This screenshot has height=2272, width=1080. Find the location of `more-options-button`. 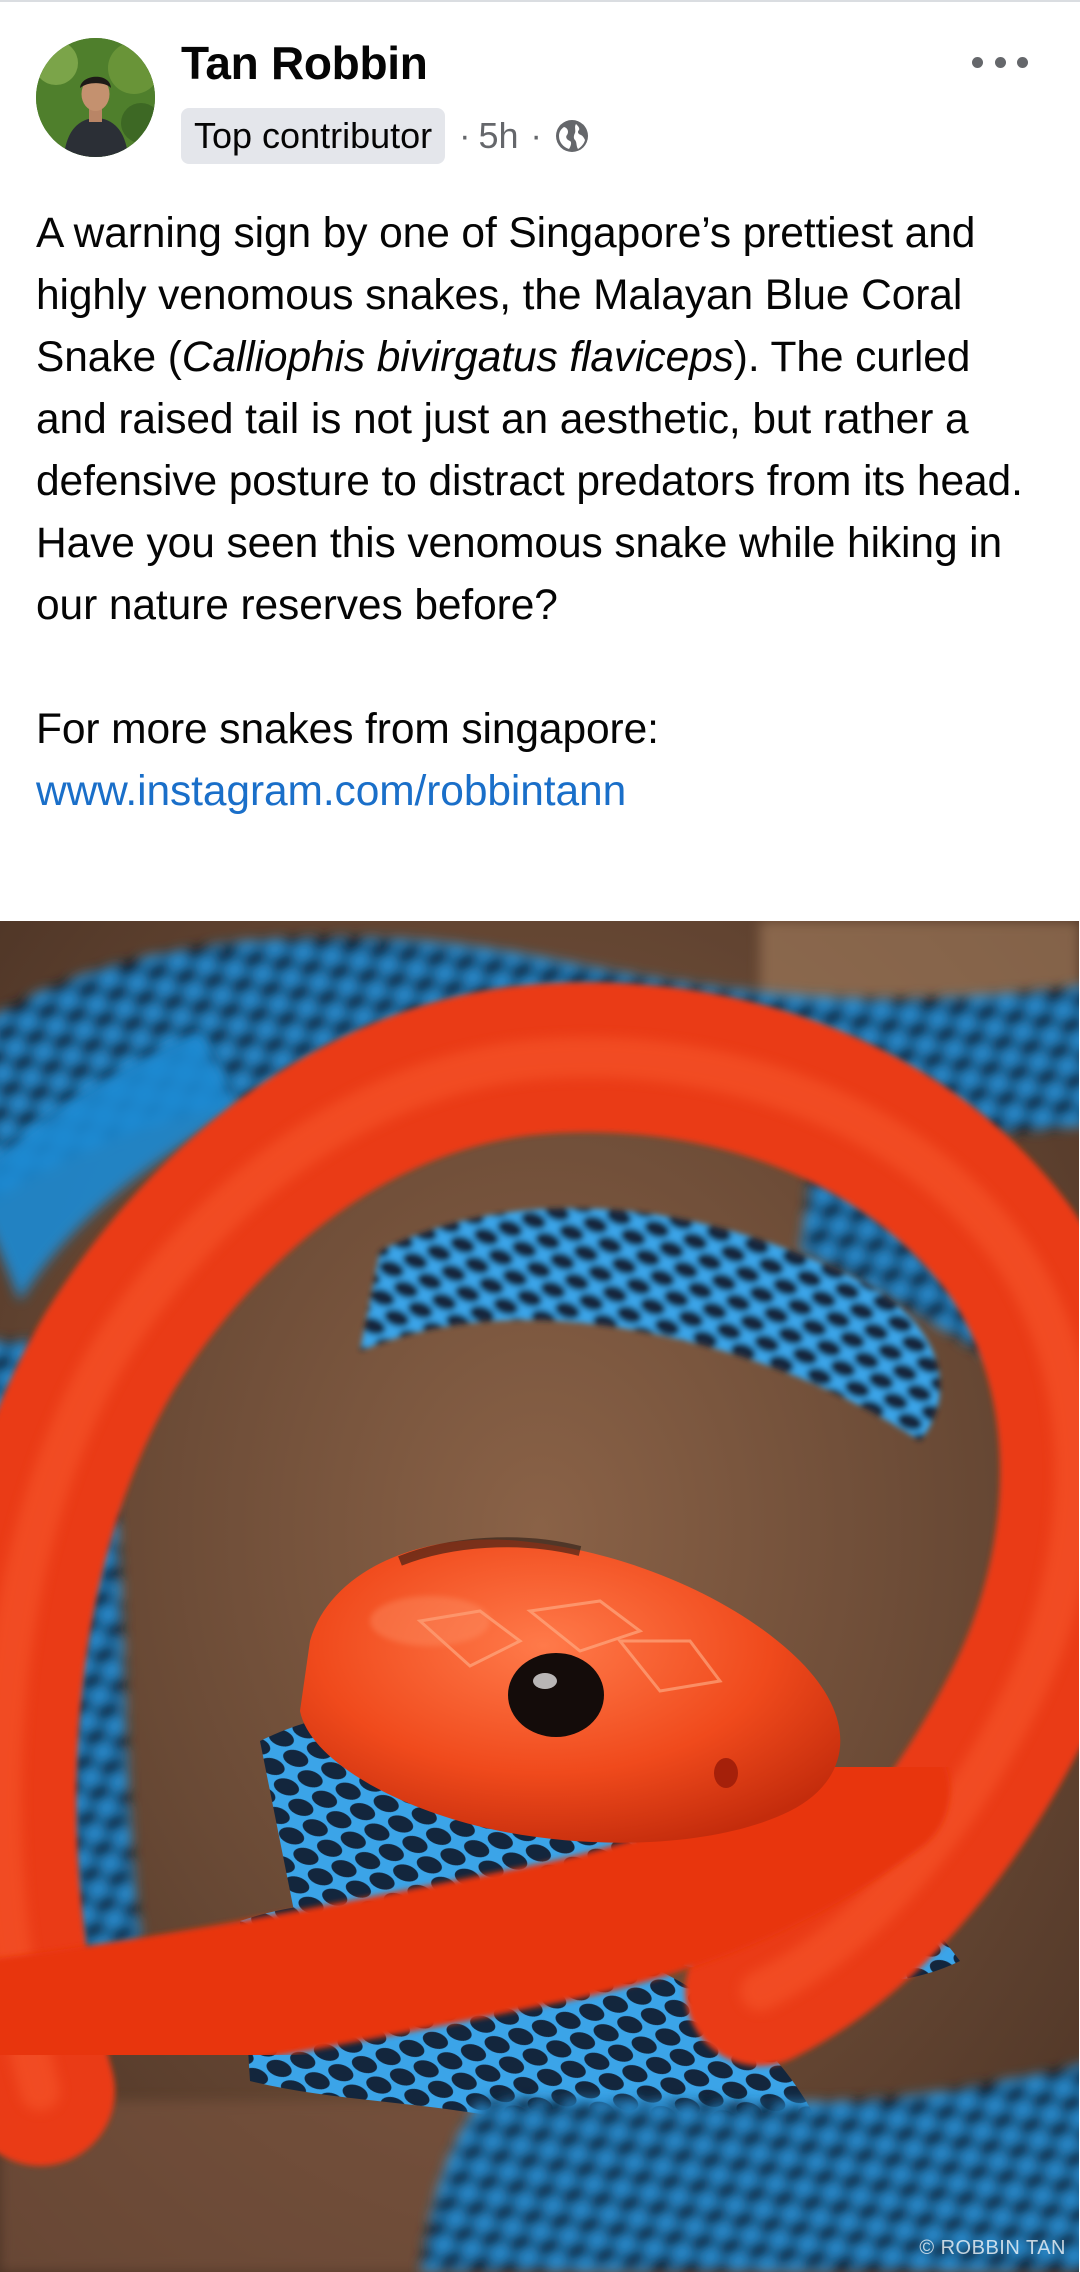

more-options-button is located at coordinates (1000, 62).